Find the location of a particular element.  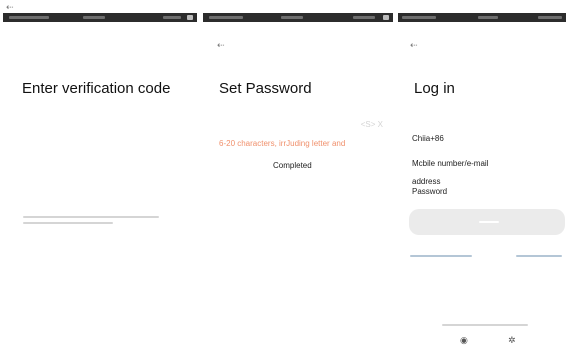

account-field-label: Mcbile number/e-mail is located at coordinates (450, 163).